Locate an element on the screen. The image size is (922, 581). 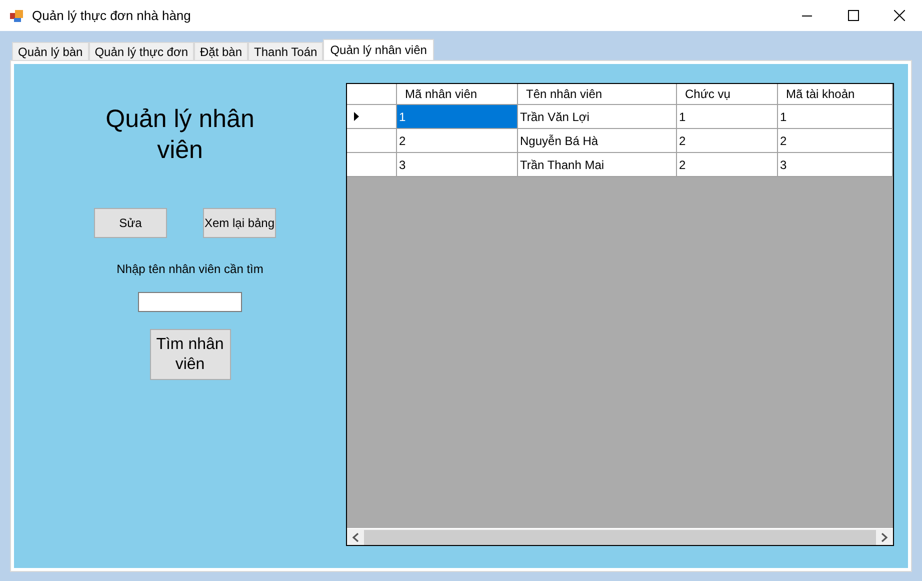
table-cell: Nguyễn Bá Hà is located at coordinates (597, 140).